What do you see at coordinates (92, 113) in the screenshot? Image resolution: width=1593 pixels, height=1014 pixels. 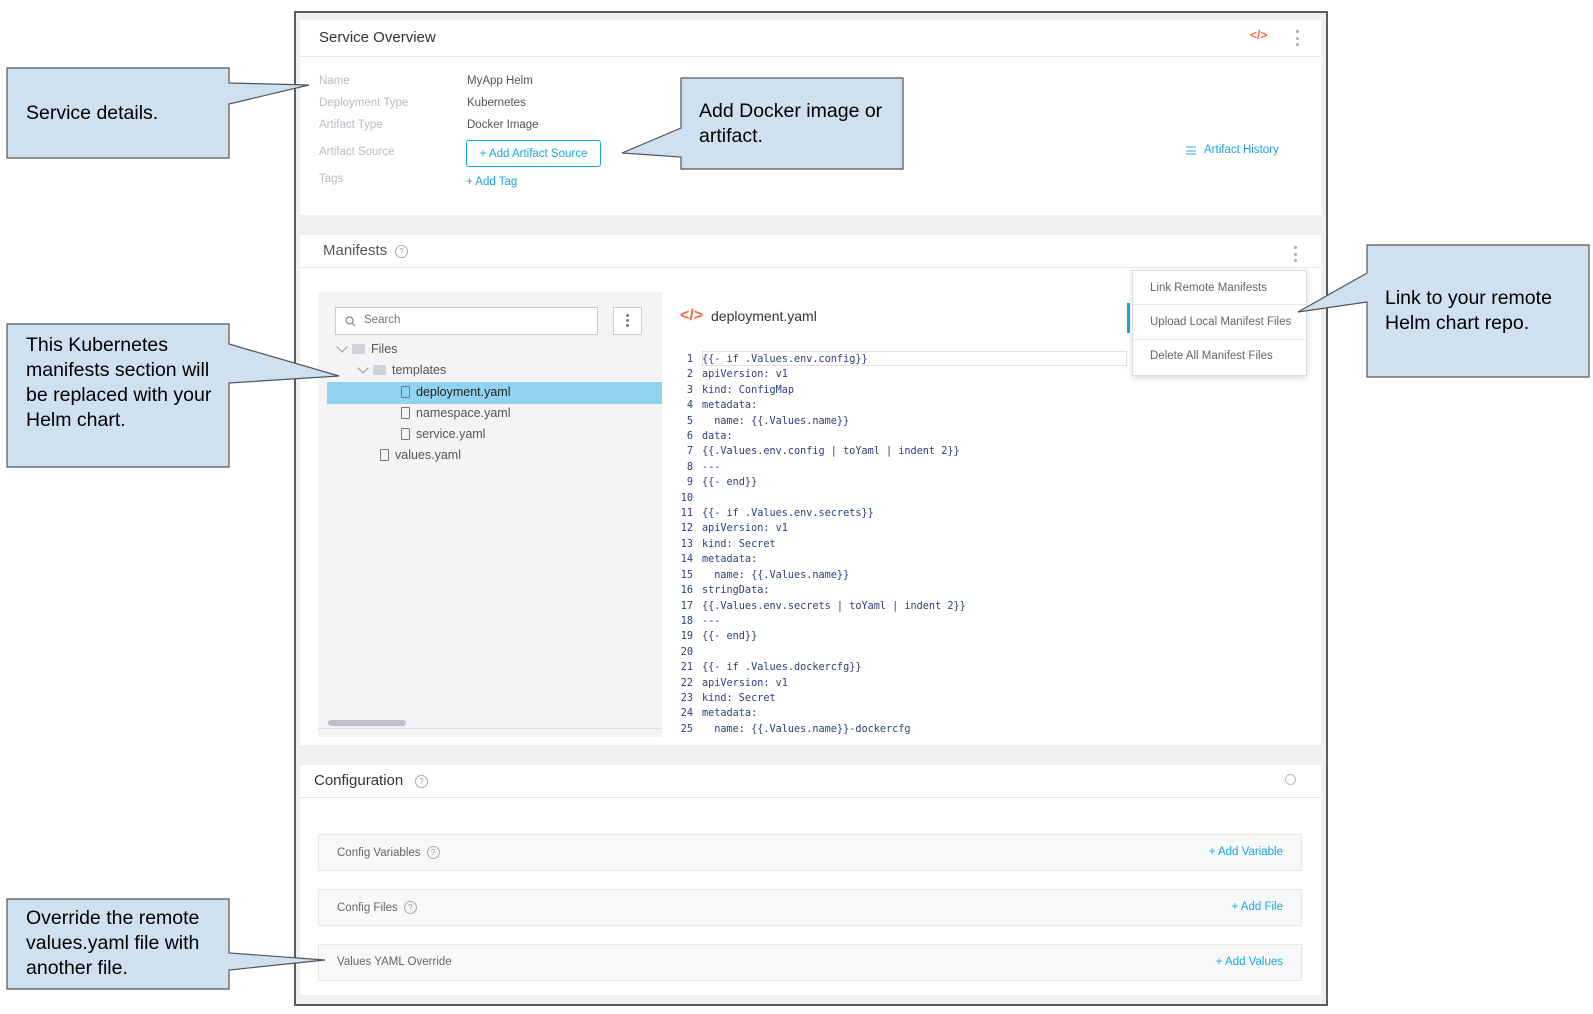 I see `callout-service-details-text: Service details.` at bounding box center [92, 113].